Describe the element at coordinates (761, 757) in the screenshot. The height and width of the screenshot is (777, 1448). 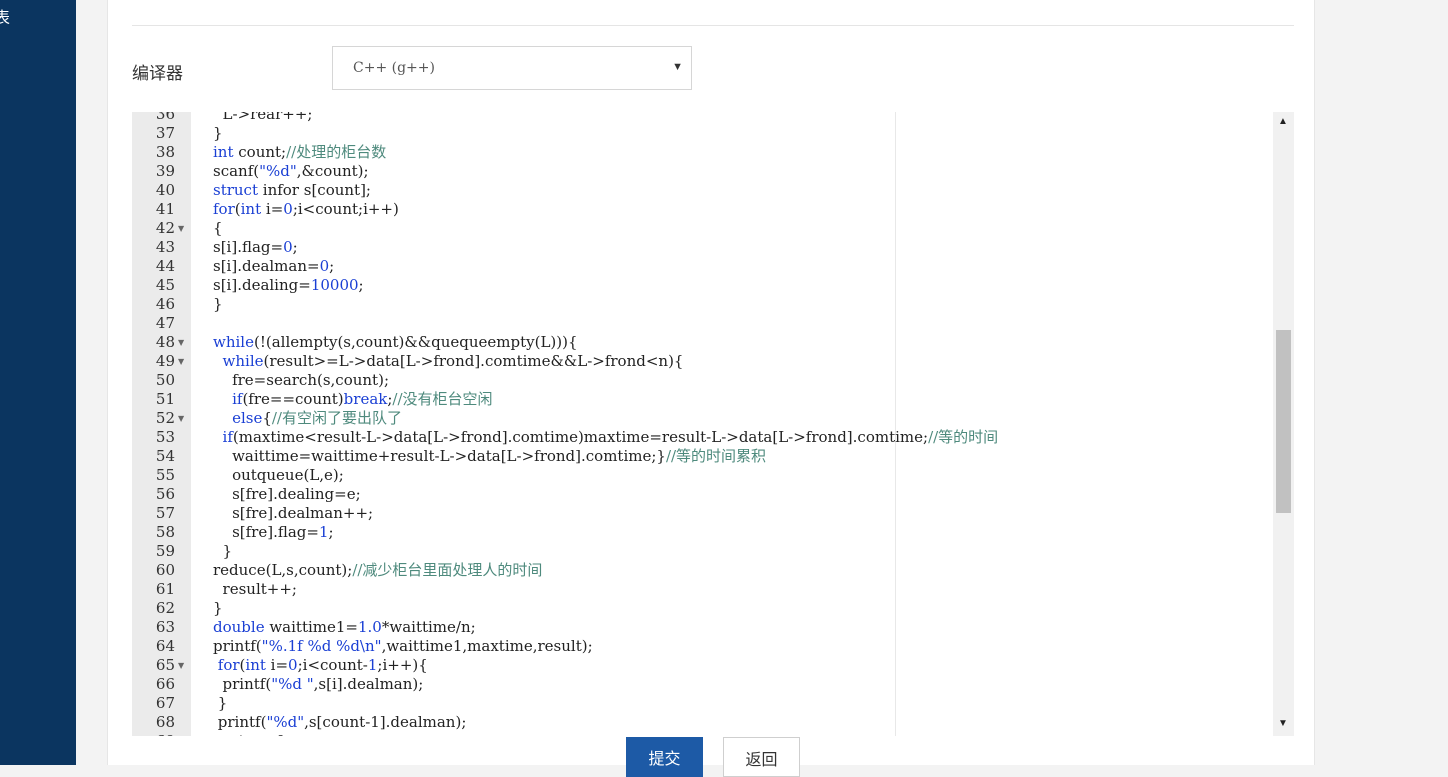
I see `back-button: 返回` at that location.